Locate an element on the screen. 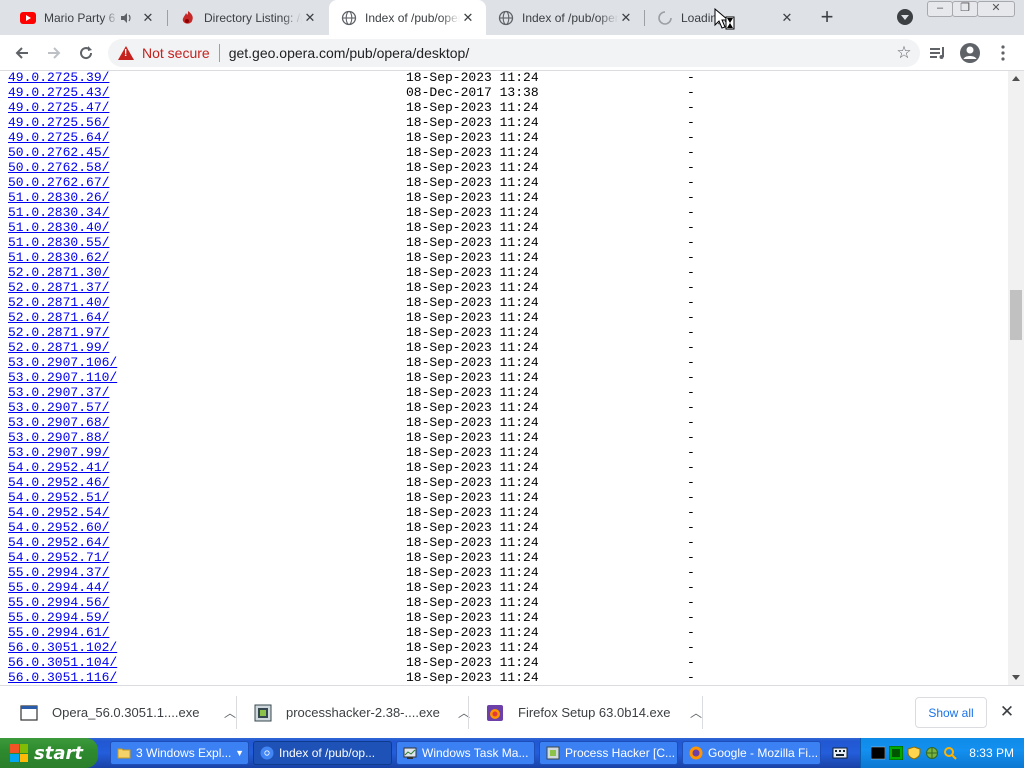 This screenshot has height=768, width=1024. keyboard-icon is located at coordinates (840, 753).